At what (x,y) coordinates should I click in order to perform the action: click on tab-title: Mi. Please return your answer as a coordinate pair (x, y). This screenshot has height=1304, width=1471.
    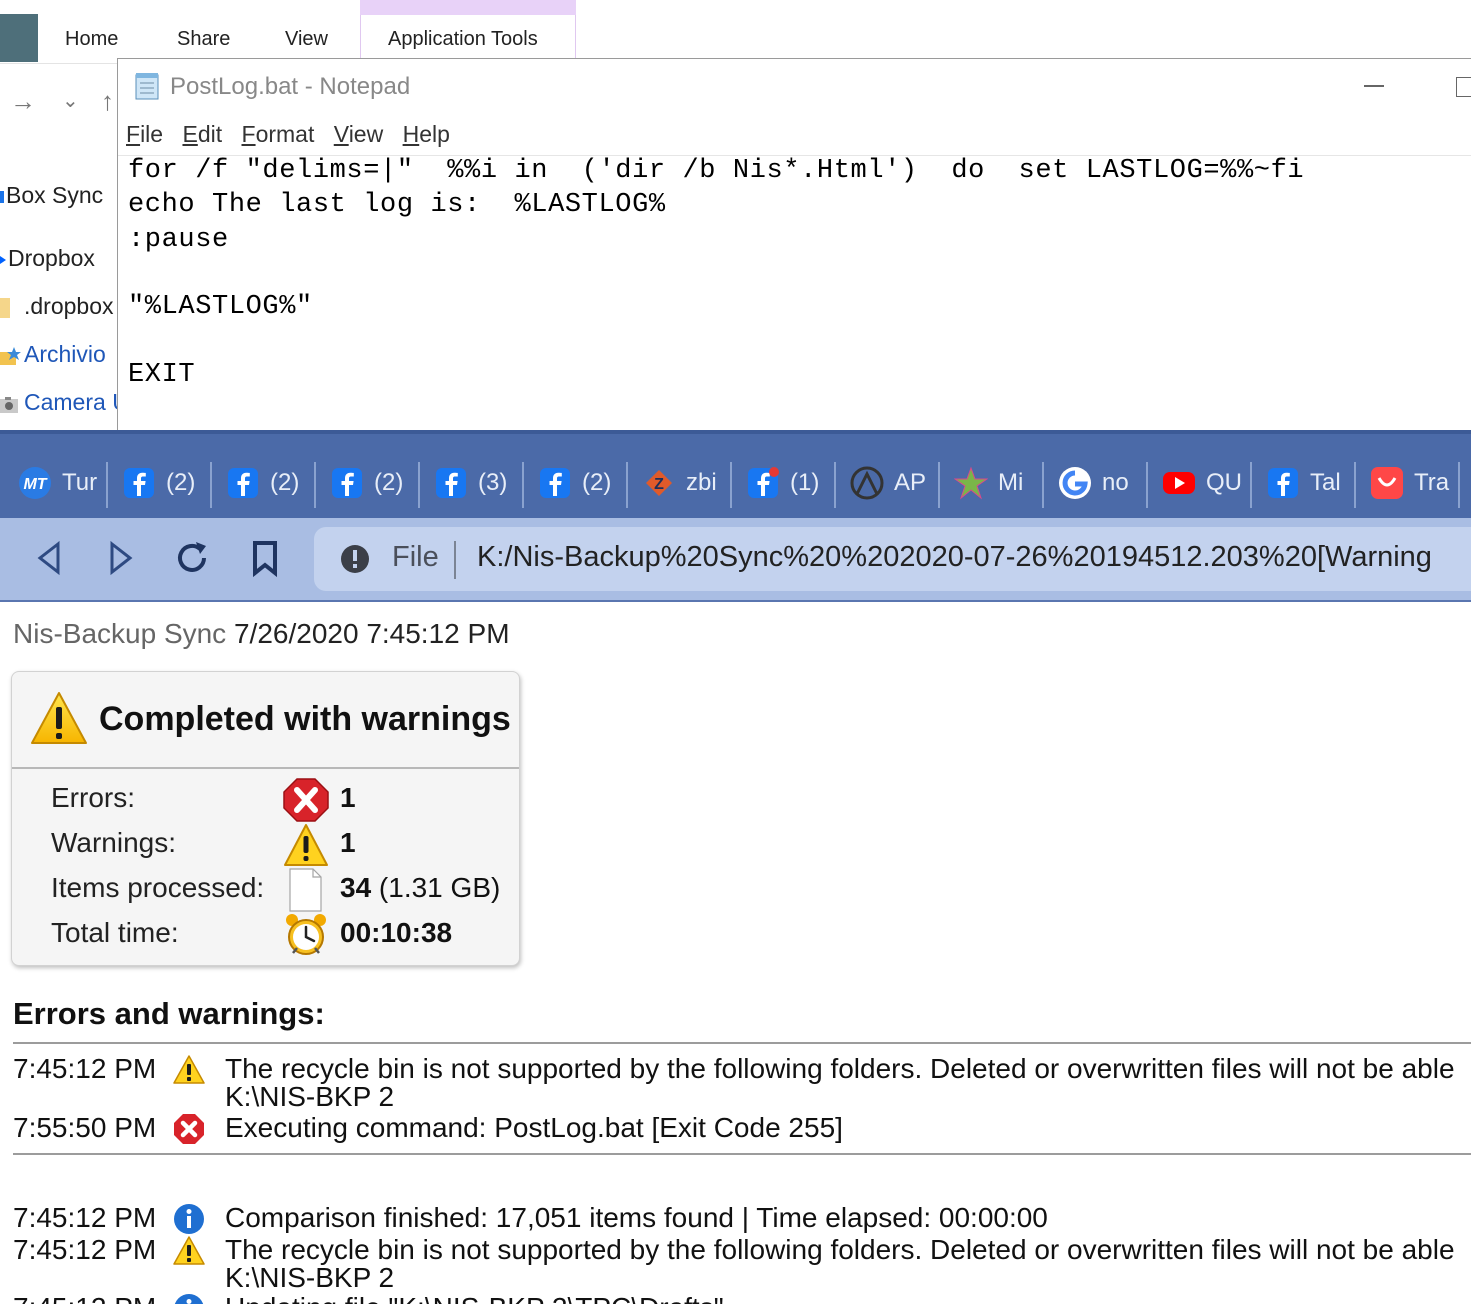
    Looking at the image, I should click on (1011, 482).